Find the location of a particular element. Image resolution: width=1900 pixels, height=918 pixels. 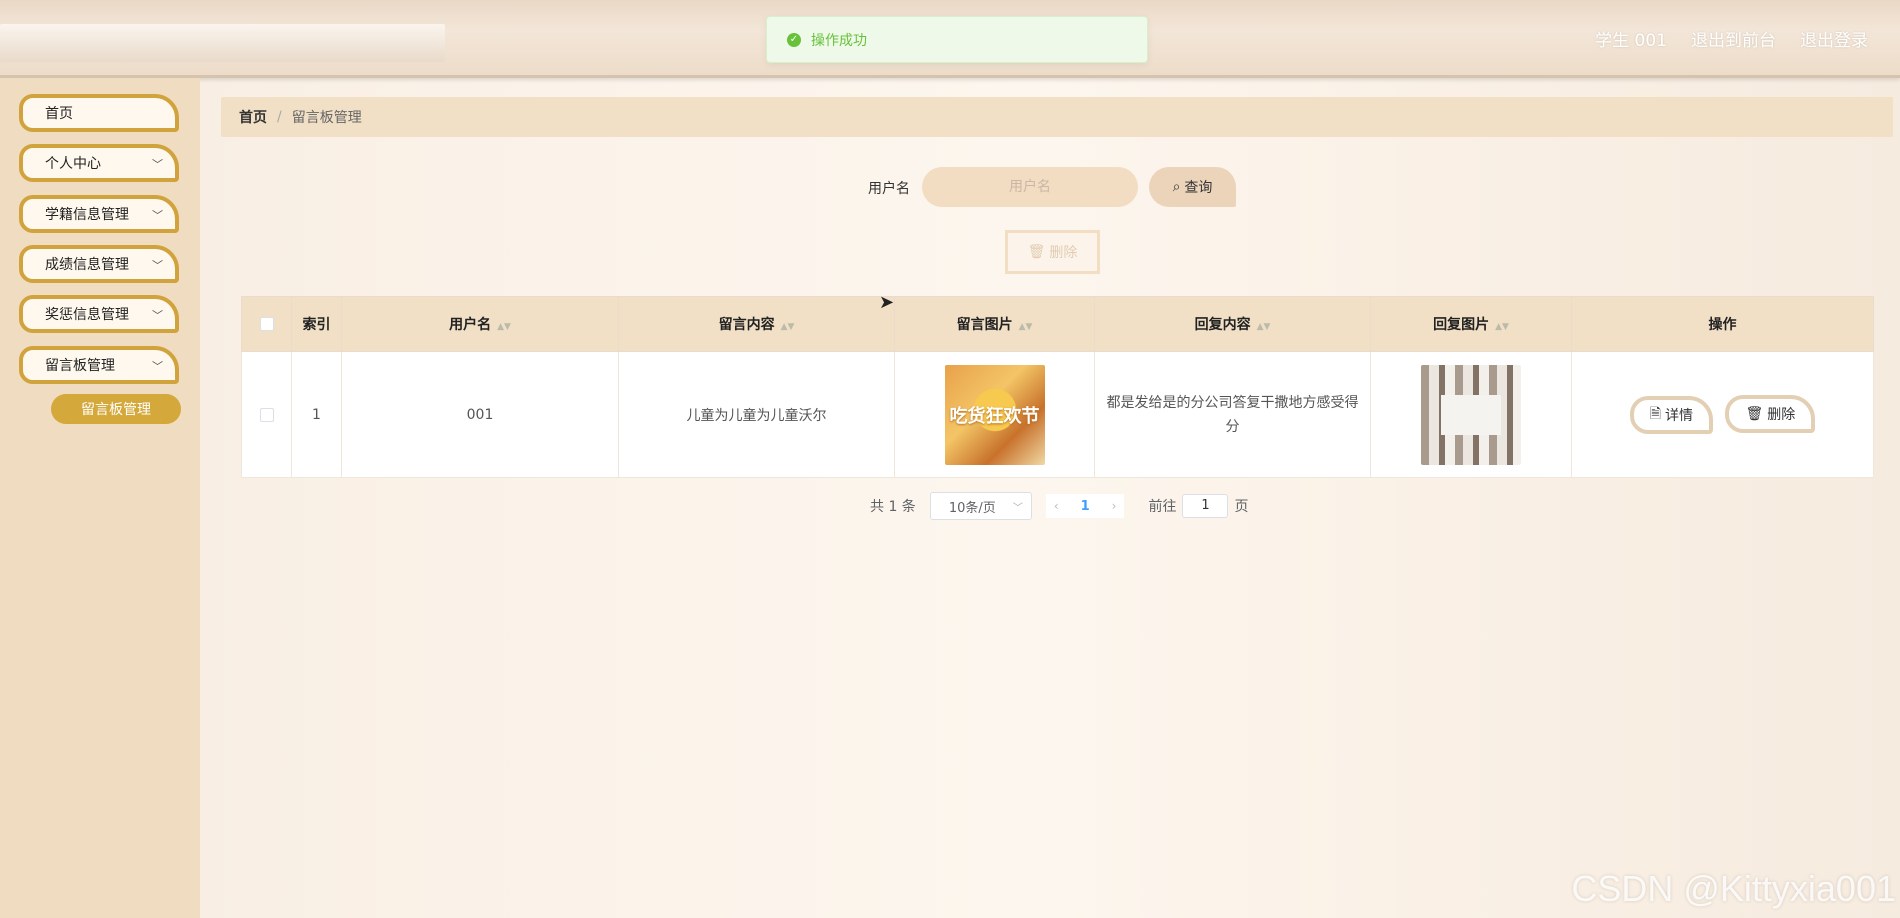

row-content: 儿童为儿童为儿童沃尔 is located at coordinates (756, 414).